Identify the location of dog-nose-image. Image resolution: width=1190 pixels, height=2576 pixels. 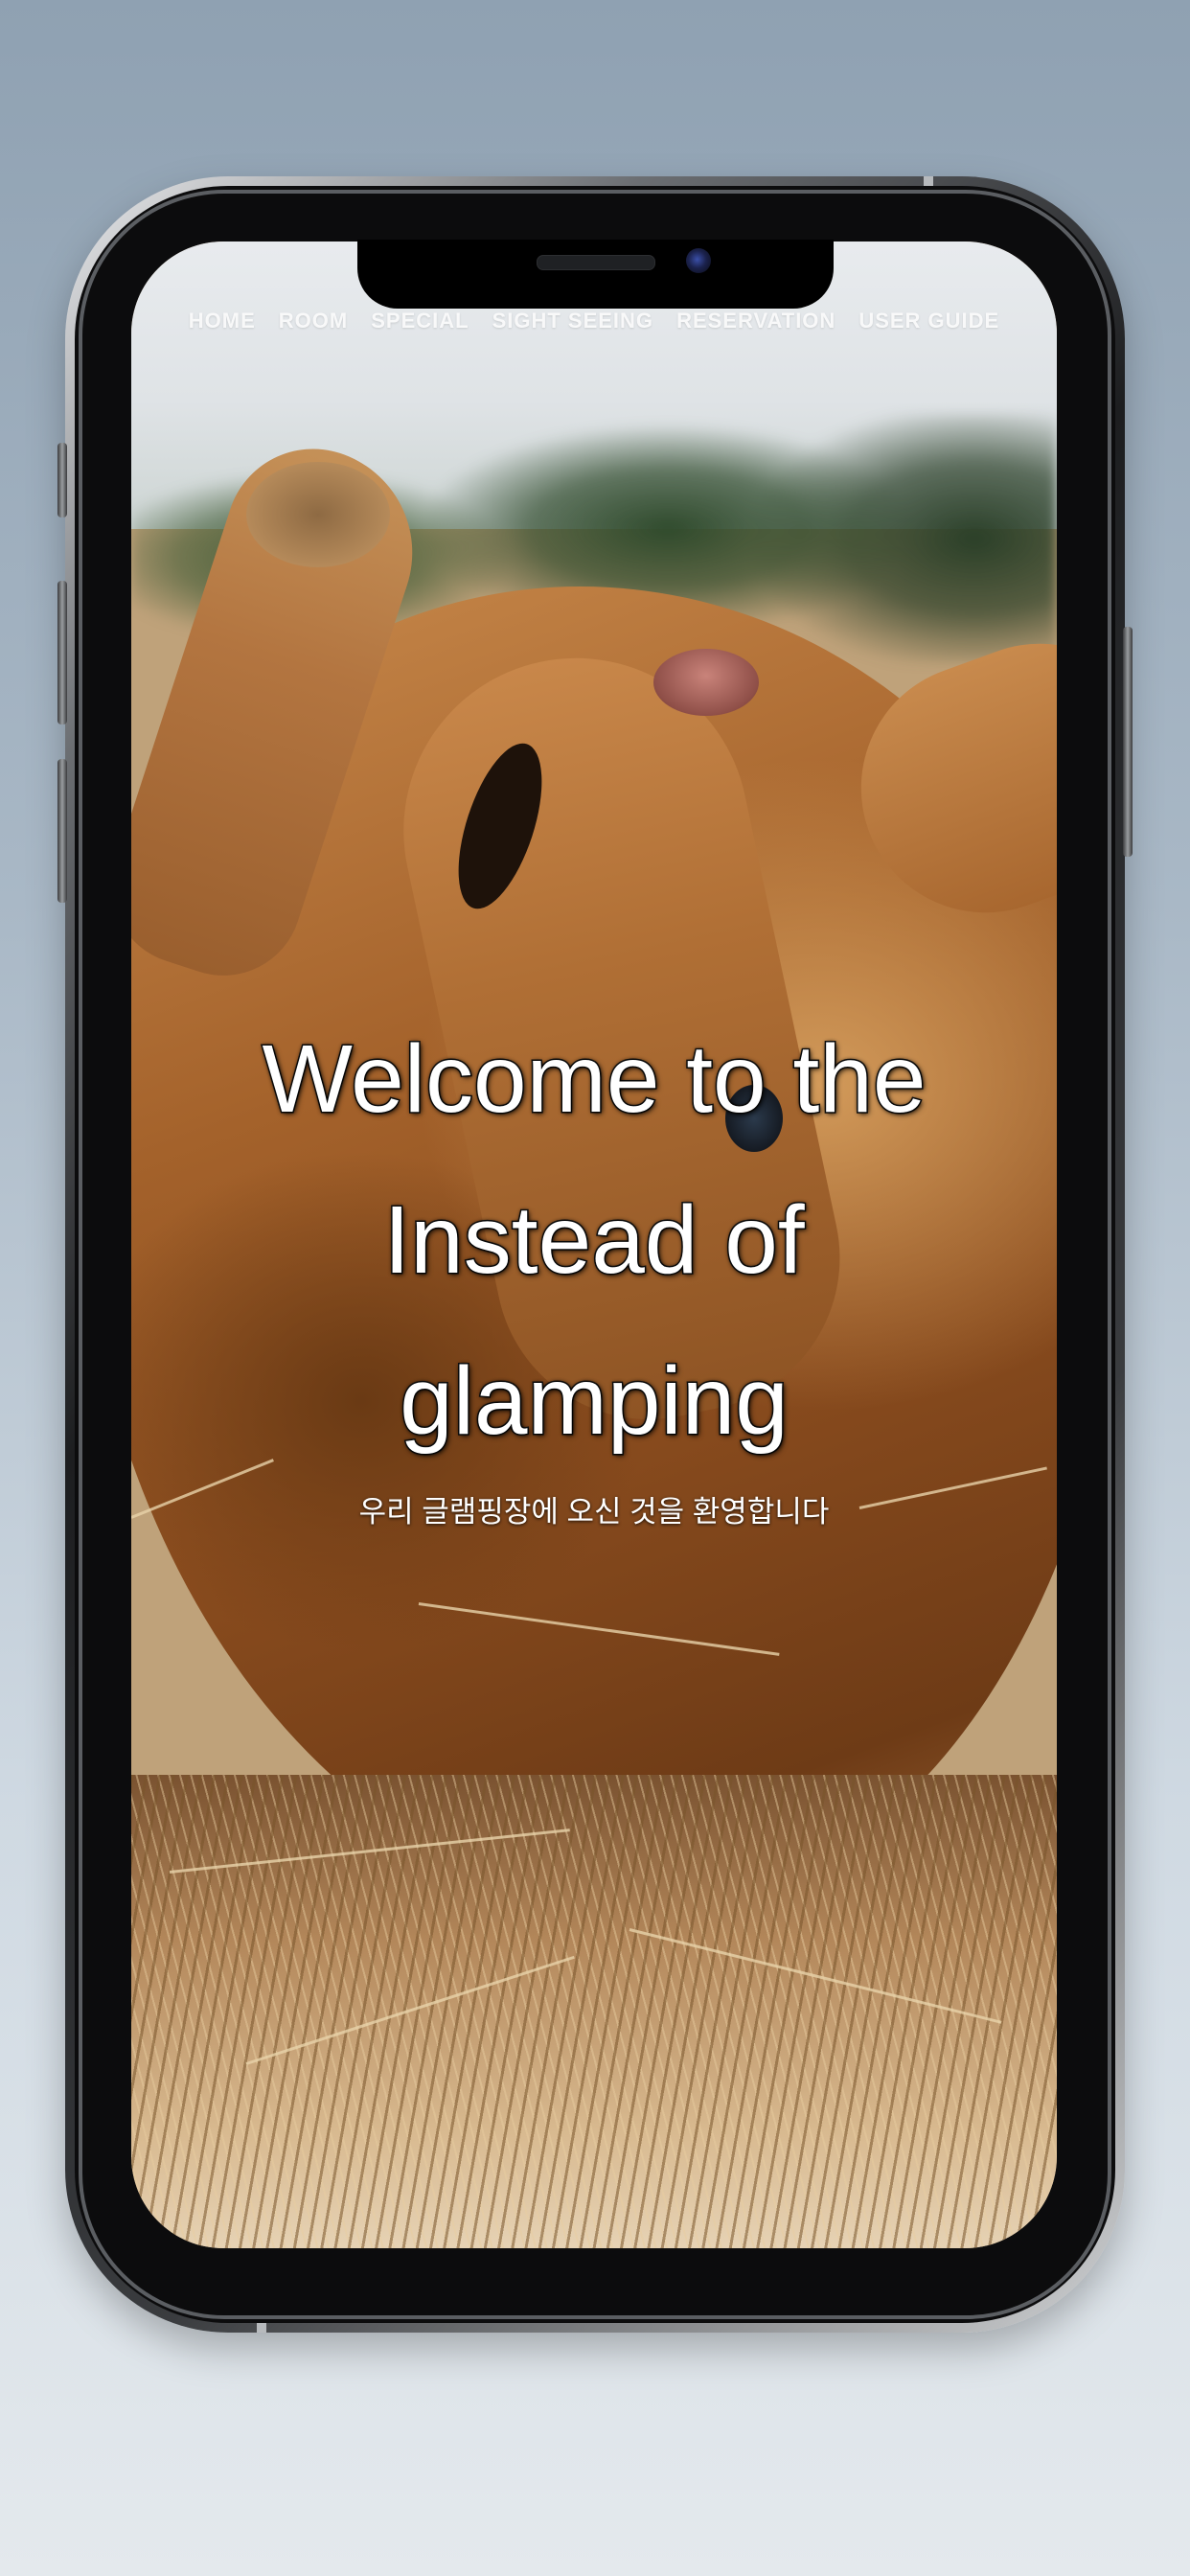
(706, 682).